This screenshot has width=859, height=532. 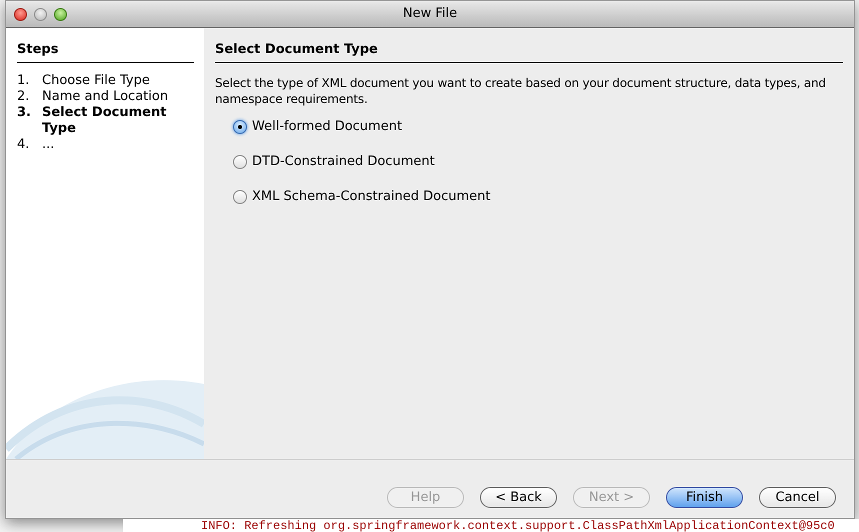 I want to click on step-item: 1. Choose File Type, so click(x=84, y=80).